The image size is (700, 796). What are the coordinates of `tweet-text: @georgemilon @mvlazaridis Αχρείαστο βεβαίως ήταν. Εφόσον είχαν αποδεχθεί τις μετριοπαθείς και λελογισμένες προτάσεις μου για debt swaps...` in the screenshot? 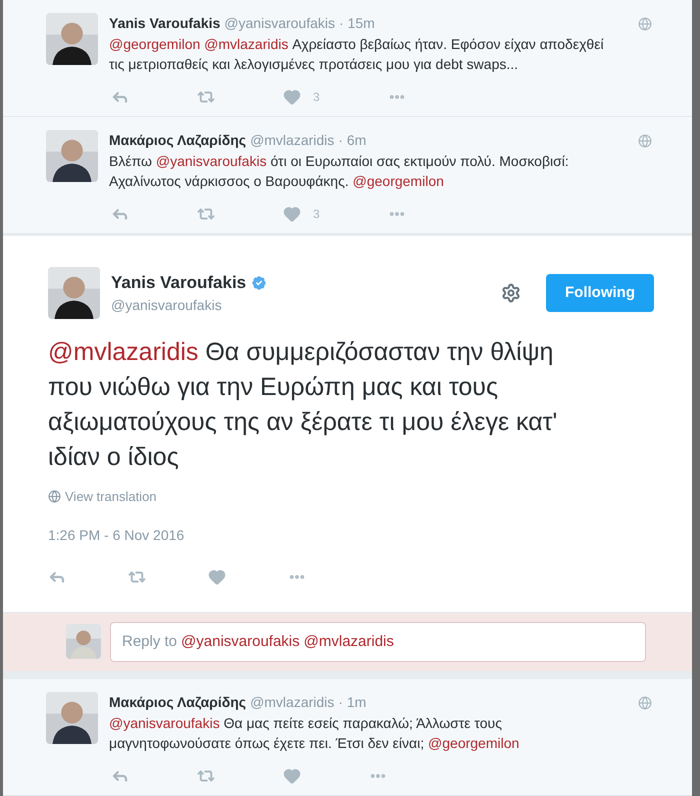 It's located at (357, 54).